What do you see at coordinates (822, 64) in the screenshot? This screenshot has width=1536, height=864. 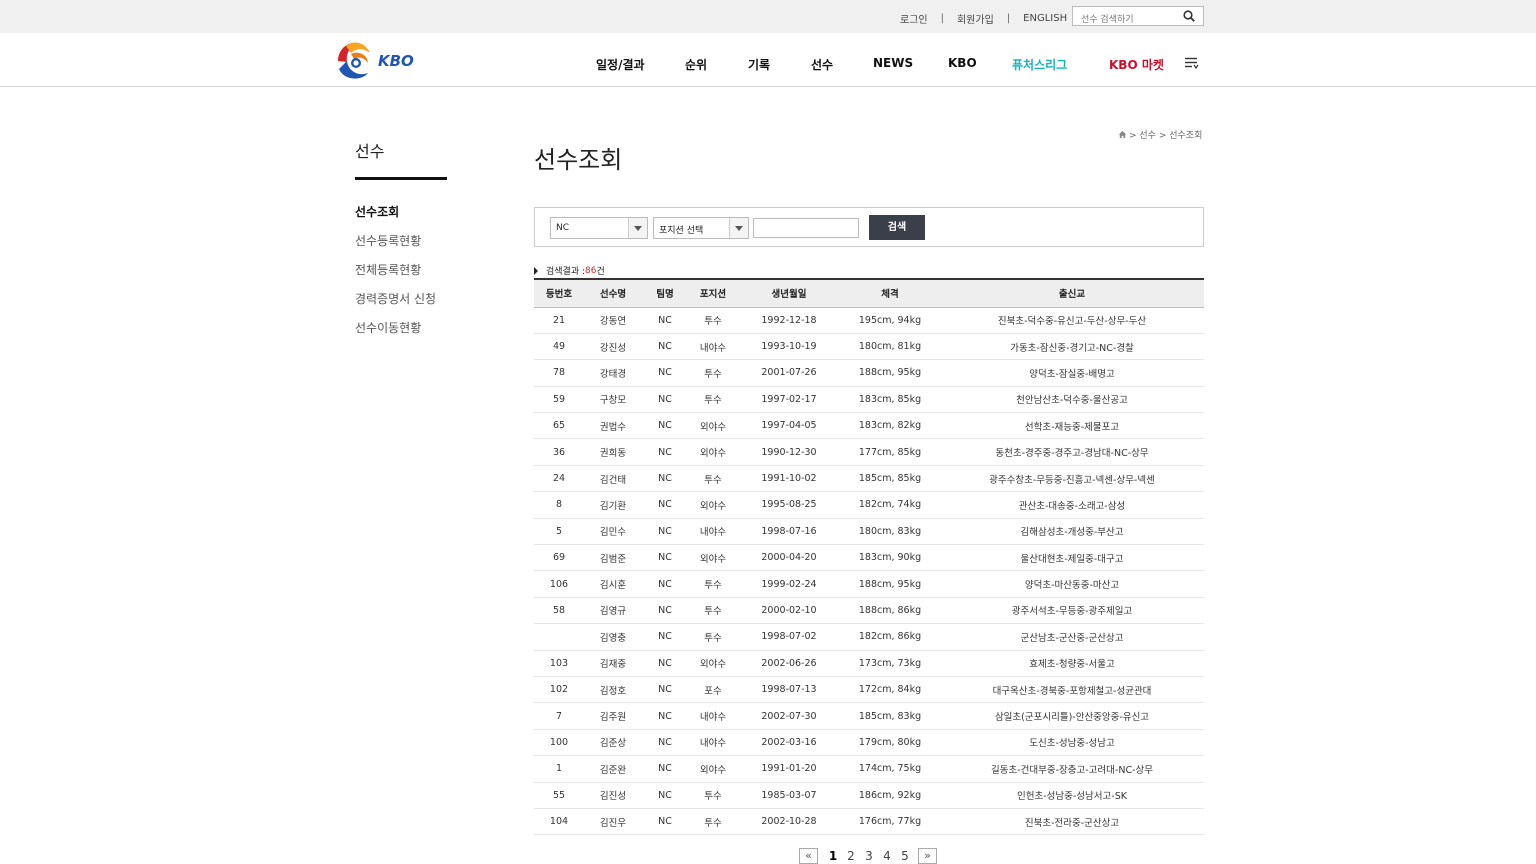 I see `nav-players: 선수` at bounding box center [822, 64].